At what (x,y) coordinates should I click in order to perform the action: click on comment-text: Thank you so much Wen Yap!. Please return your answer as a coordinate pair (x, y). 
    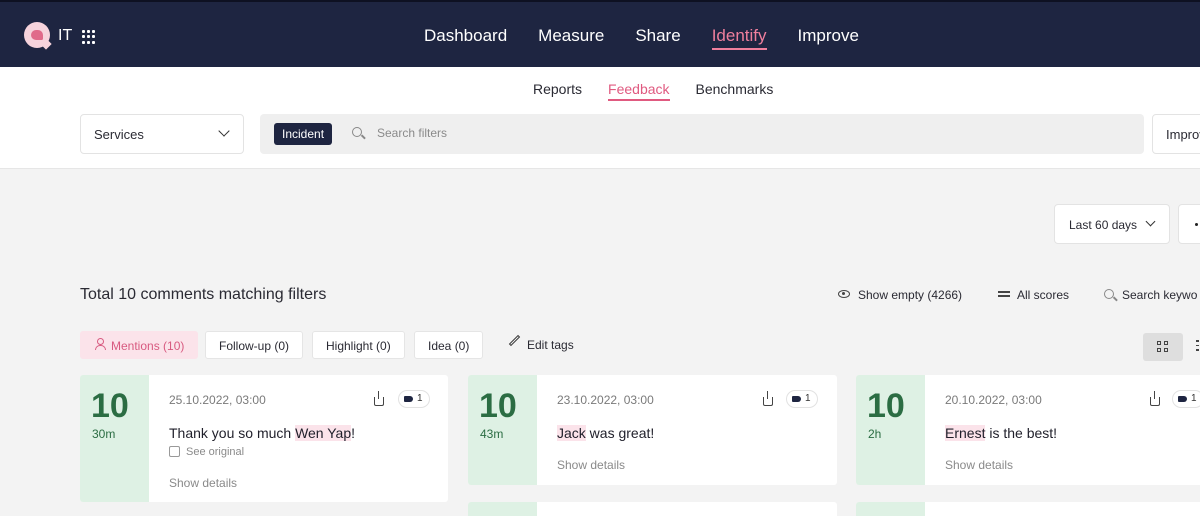
    Looking at the image, I should click on (262, 433).